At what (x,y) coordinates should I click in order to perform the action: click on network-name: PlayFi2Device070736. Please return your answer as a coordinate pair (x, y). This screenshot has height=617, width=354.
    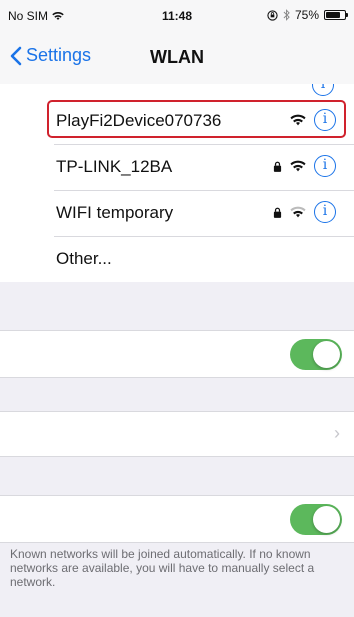
    Looking at the image, I should click on (139, 120).